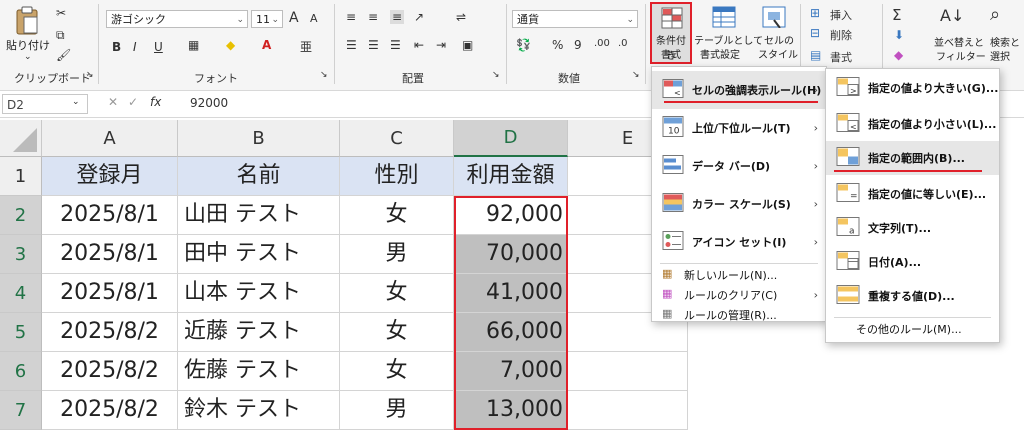  What do you see at coordinates (21, 293) in the screenshot?
I see `row-header: 4` at bounding box center [21, 293].